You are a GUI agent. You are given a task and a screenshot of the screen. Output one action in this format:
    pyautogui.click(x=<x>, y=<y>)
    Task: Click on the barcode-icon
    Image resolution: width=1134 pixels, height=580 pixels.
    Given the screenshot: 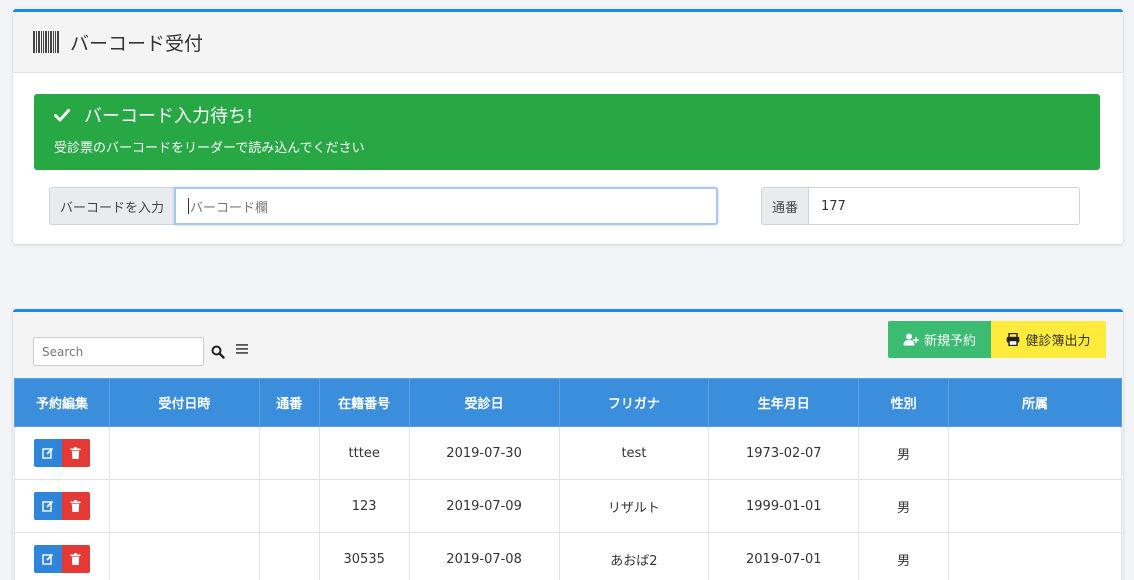 What is the action you would take?
    pyautogui.click(x=46, y=42)
    